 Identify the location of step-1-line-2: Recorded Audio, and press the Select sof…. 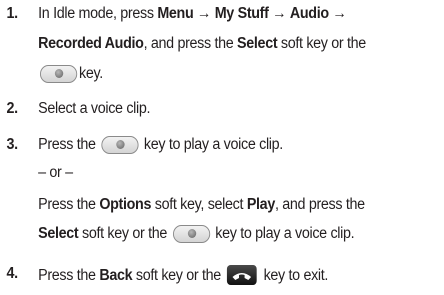
(202, 43).